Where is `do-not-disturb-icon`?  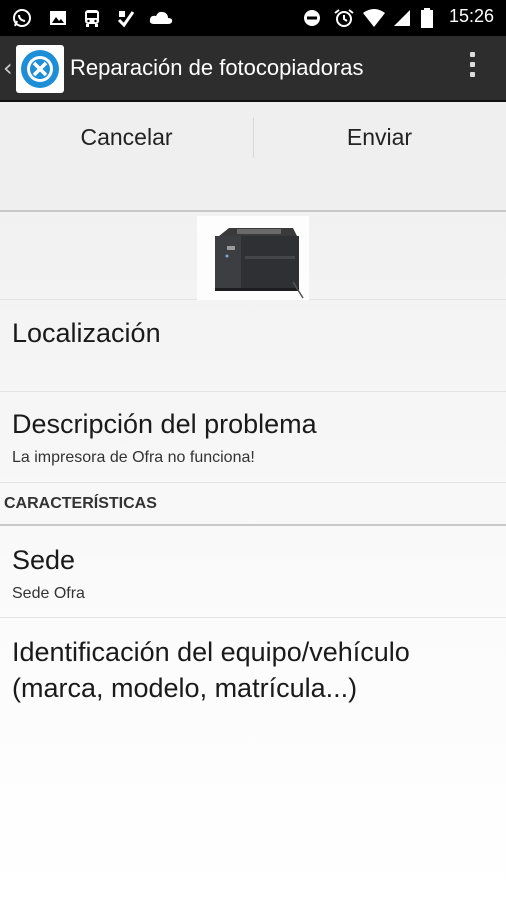
do-not-disturb-icon is located at coordinates (312, 18).